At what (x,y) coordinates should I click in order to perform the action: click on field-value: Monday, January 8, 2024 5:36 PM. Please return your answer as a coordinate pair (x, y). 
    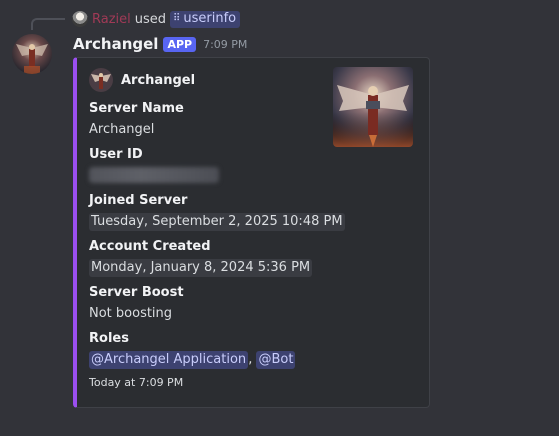
    Looking at the image, I should click on (201, 268).